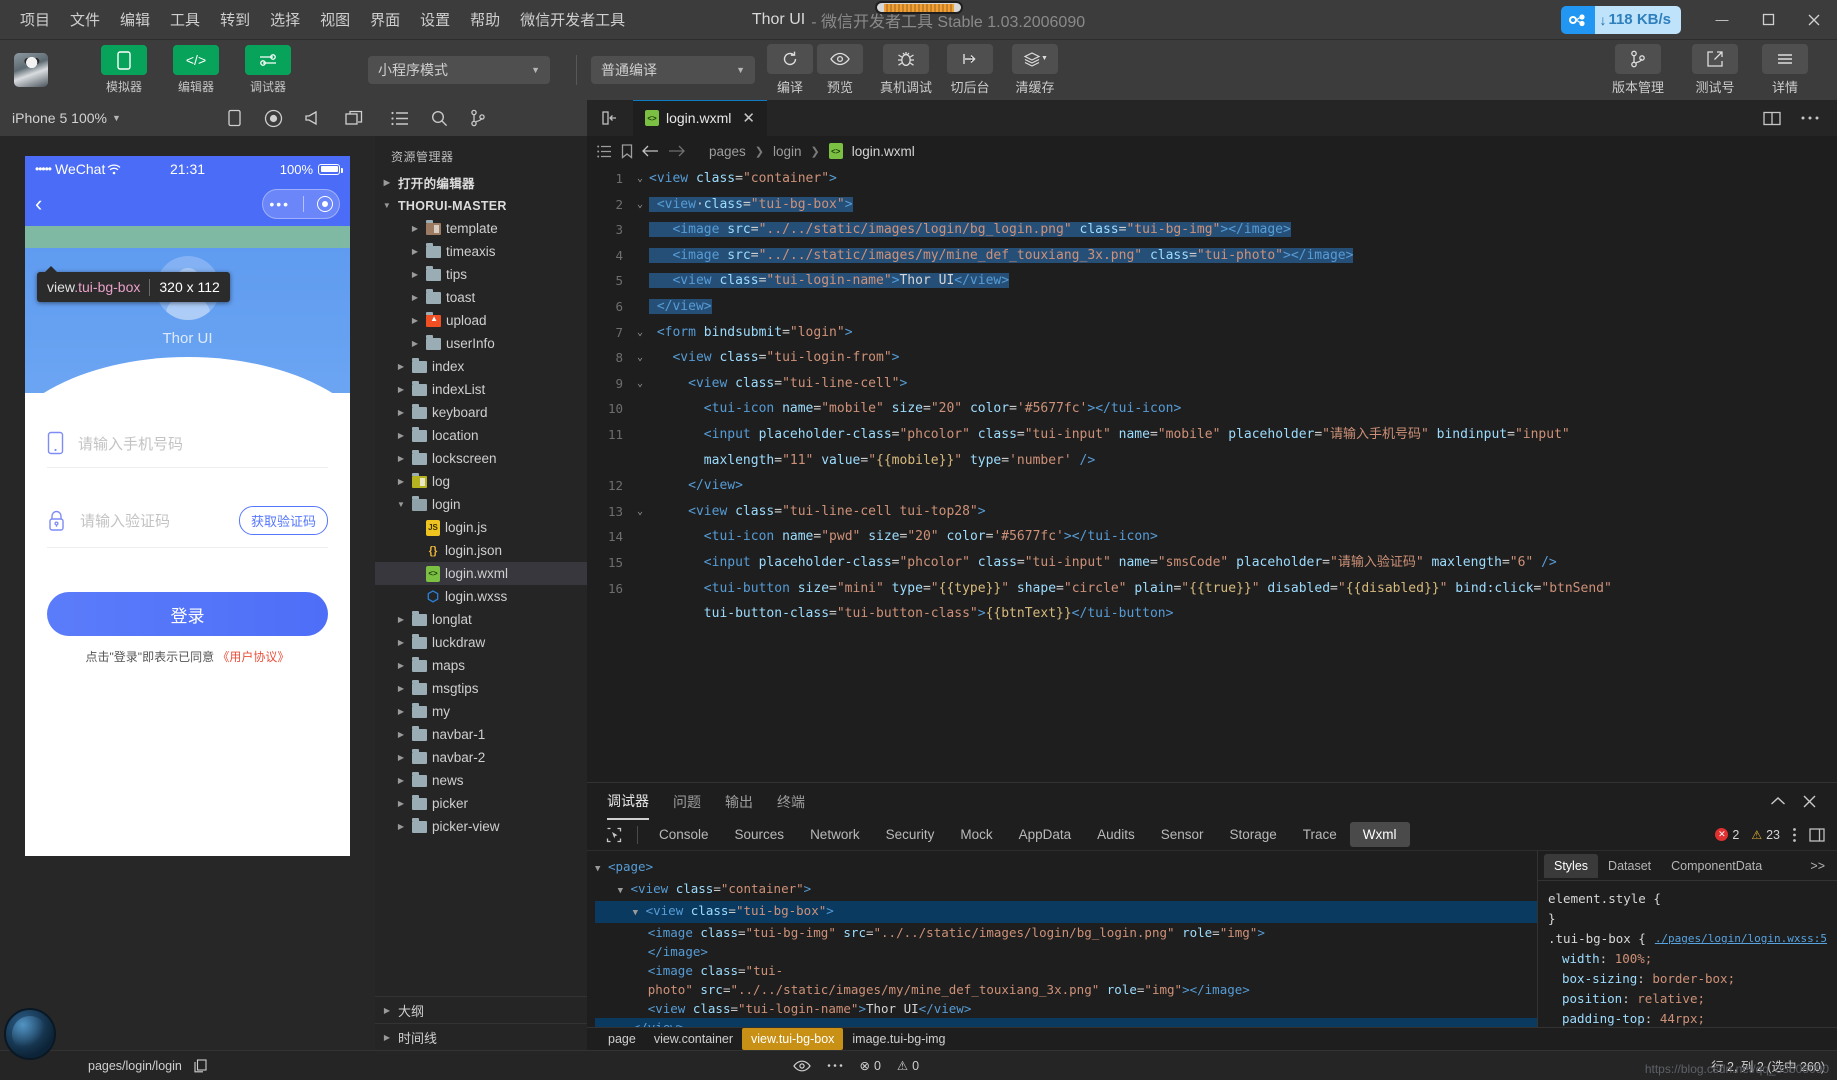  Describe the element at coordinates (1785, 70) in the screenshot. I see `details-action: 详情` at that location.